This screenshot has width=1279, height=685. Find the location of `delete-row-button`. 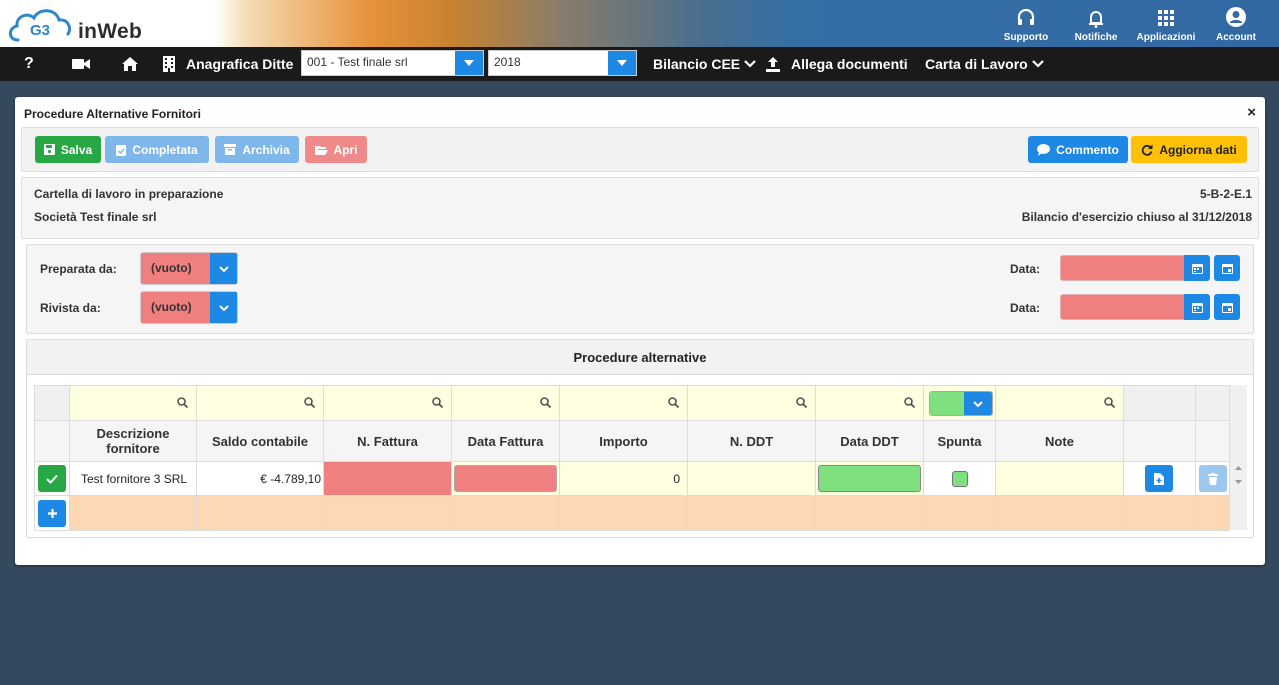

delete-row-button is located at coordinates (1213, 478).